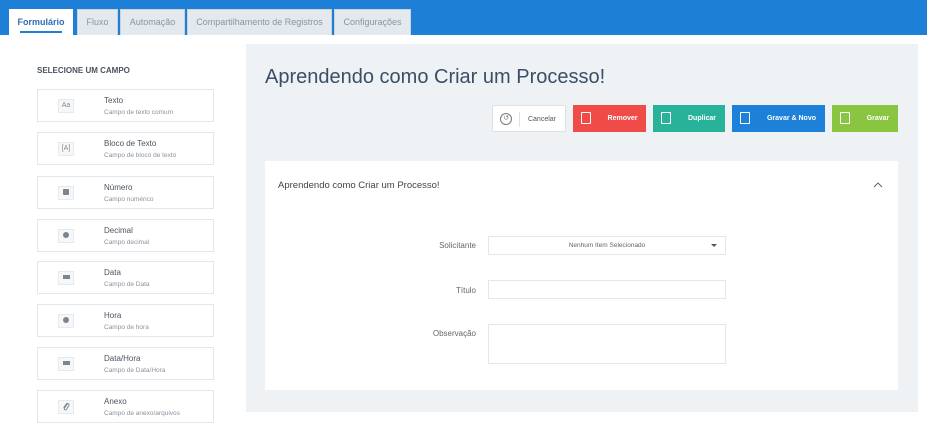 Image resolution: width=927 pixels, height=423 pixels. I want to click on field-name: Data/Hora, so click(122, 358).